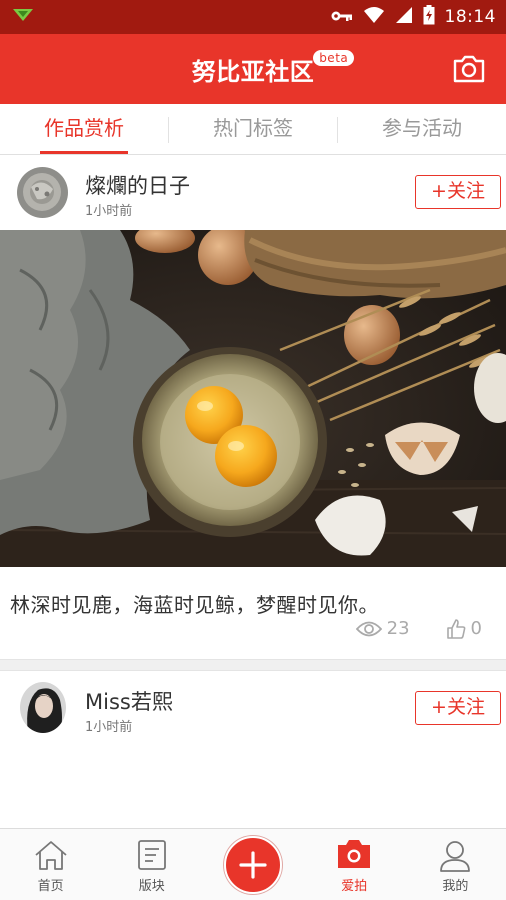 The width and height of the screenshot is (506, 900). I want to click on status-bar: 18:14, so click(253, 17).